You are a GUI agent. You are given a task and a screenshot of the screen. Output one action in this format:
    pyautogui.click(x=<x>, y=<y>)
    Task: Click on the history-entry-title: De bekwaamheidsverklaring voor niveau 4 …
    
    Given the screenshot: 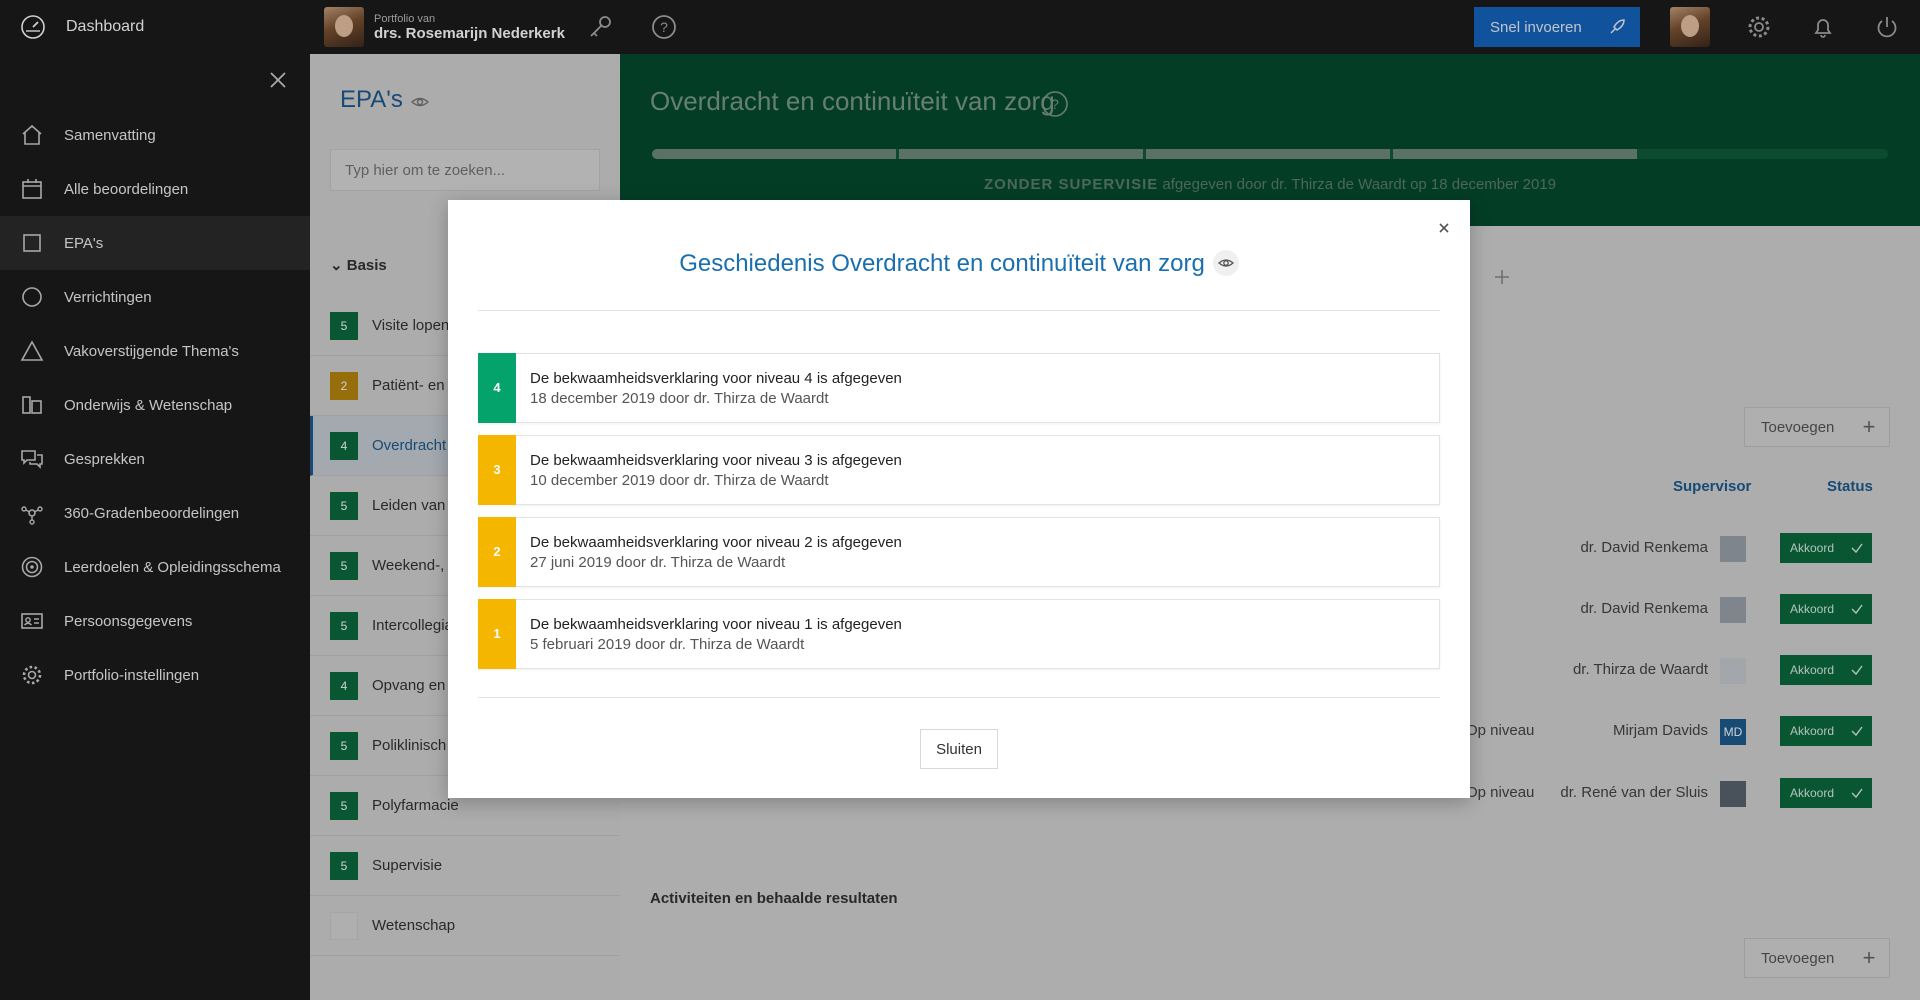 What is the action you would take?
    pyautogui.click(x=716, y=378)
    